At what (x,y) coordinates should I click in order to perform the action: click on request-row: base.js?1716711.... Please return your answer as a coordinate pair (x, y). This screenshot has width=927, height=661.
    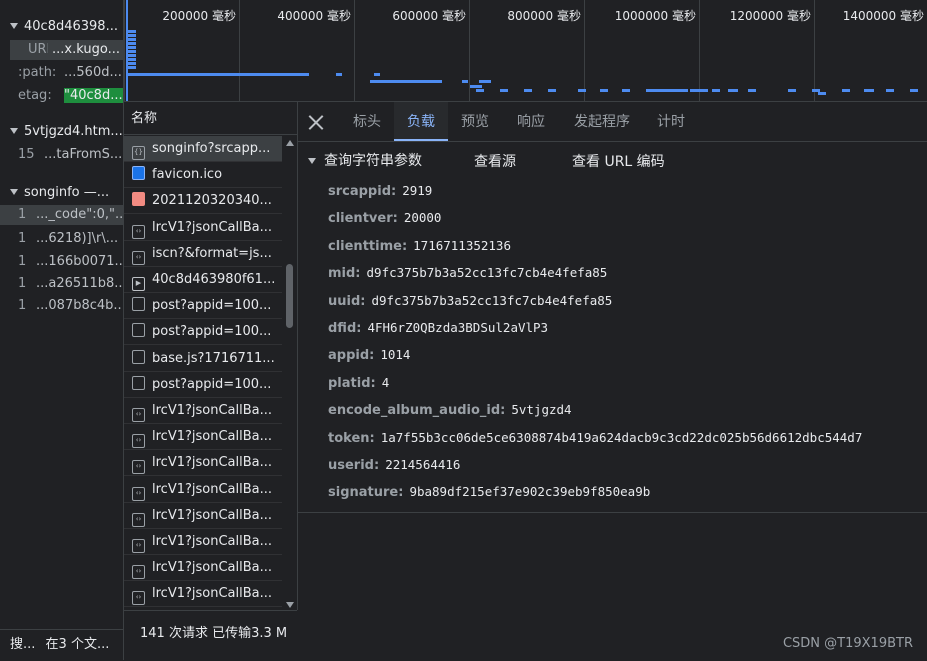
    Looking at the image, I should click on (203, 359).